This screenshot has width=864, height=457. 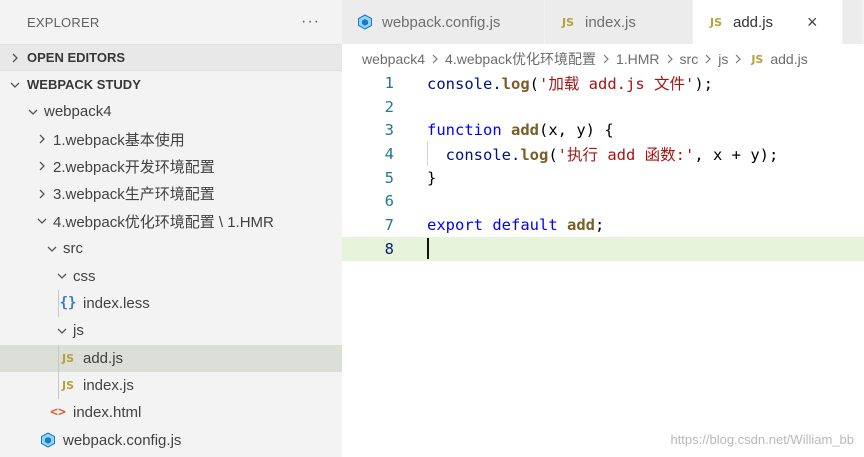 What do you see at coordinates (534, 83) in the screenshot?
I see `token: (` at bounding box center [534, 83].